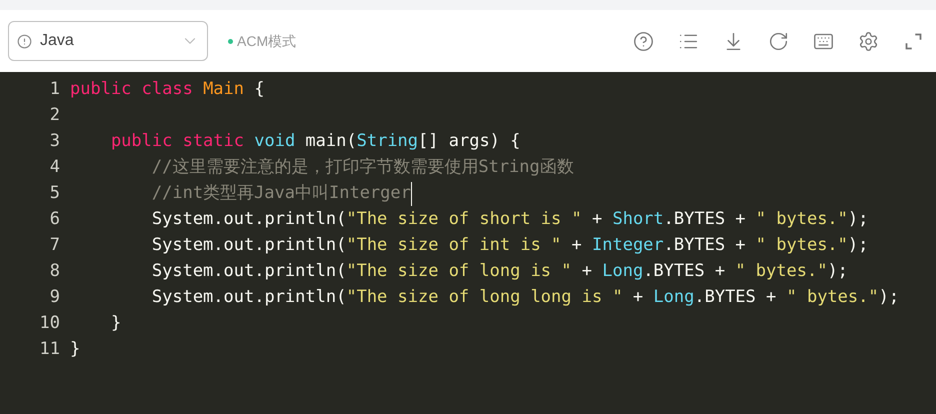 Image resolution: width=936 pixels, height=414 pixels. Describe the element at coordinates (778, 41) in the screenshot. I see `refresh-icon` at that location.